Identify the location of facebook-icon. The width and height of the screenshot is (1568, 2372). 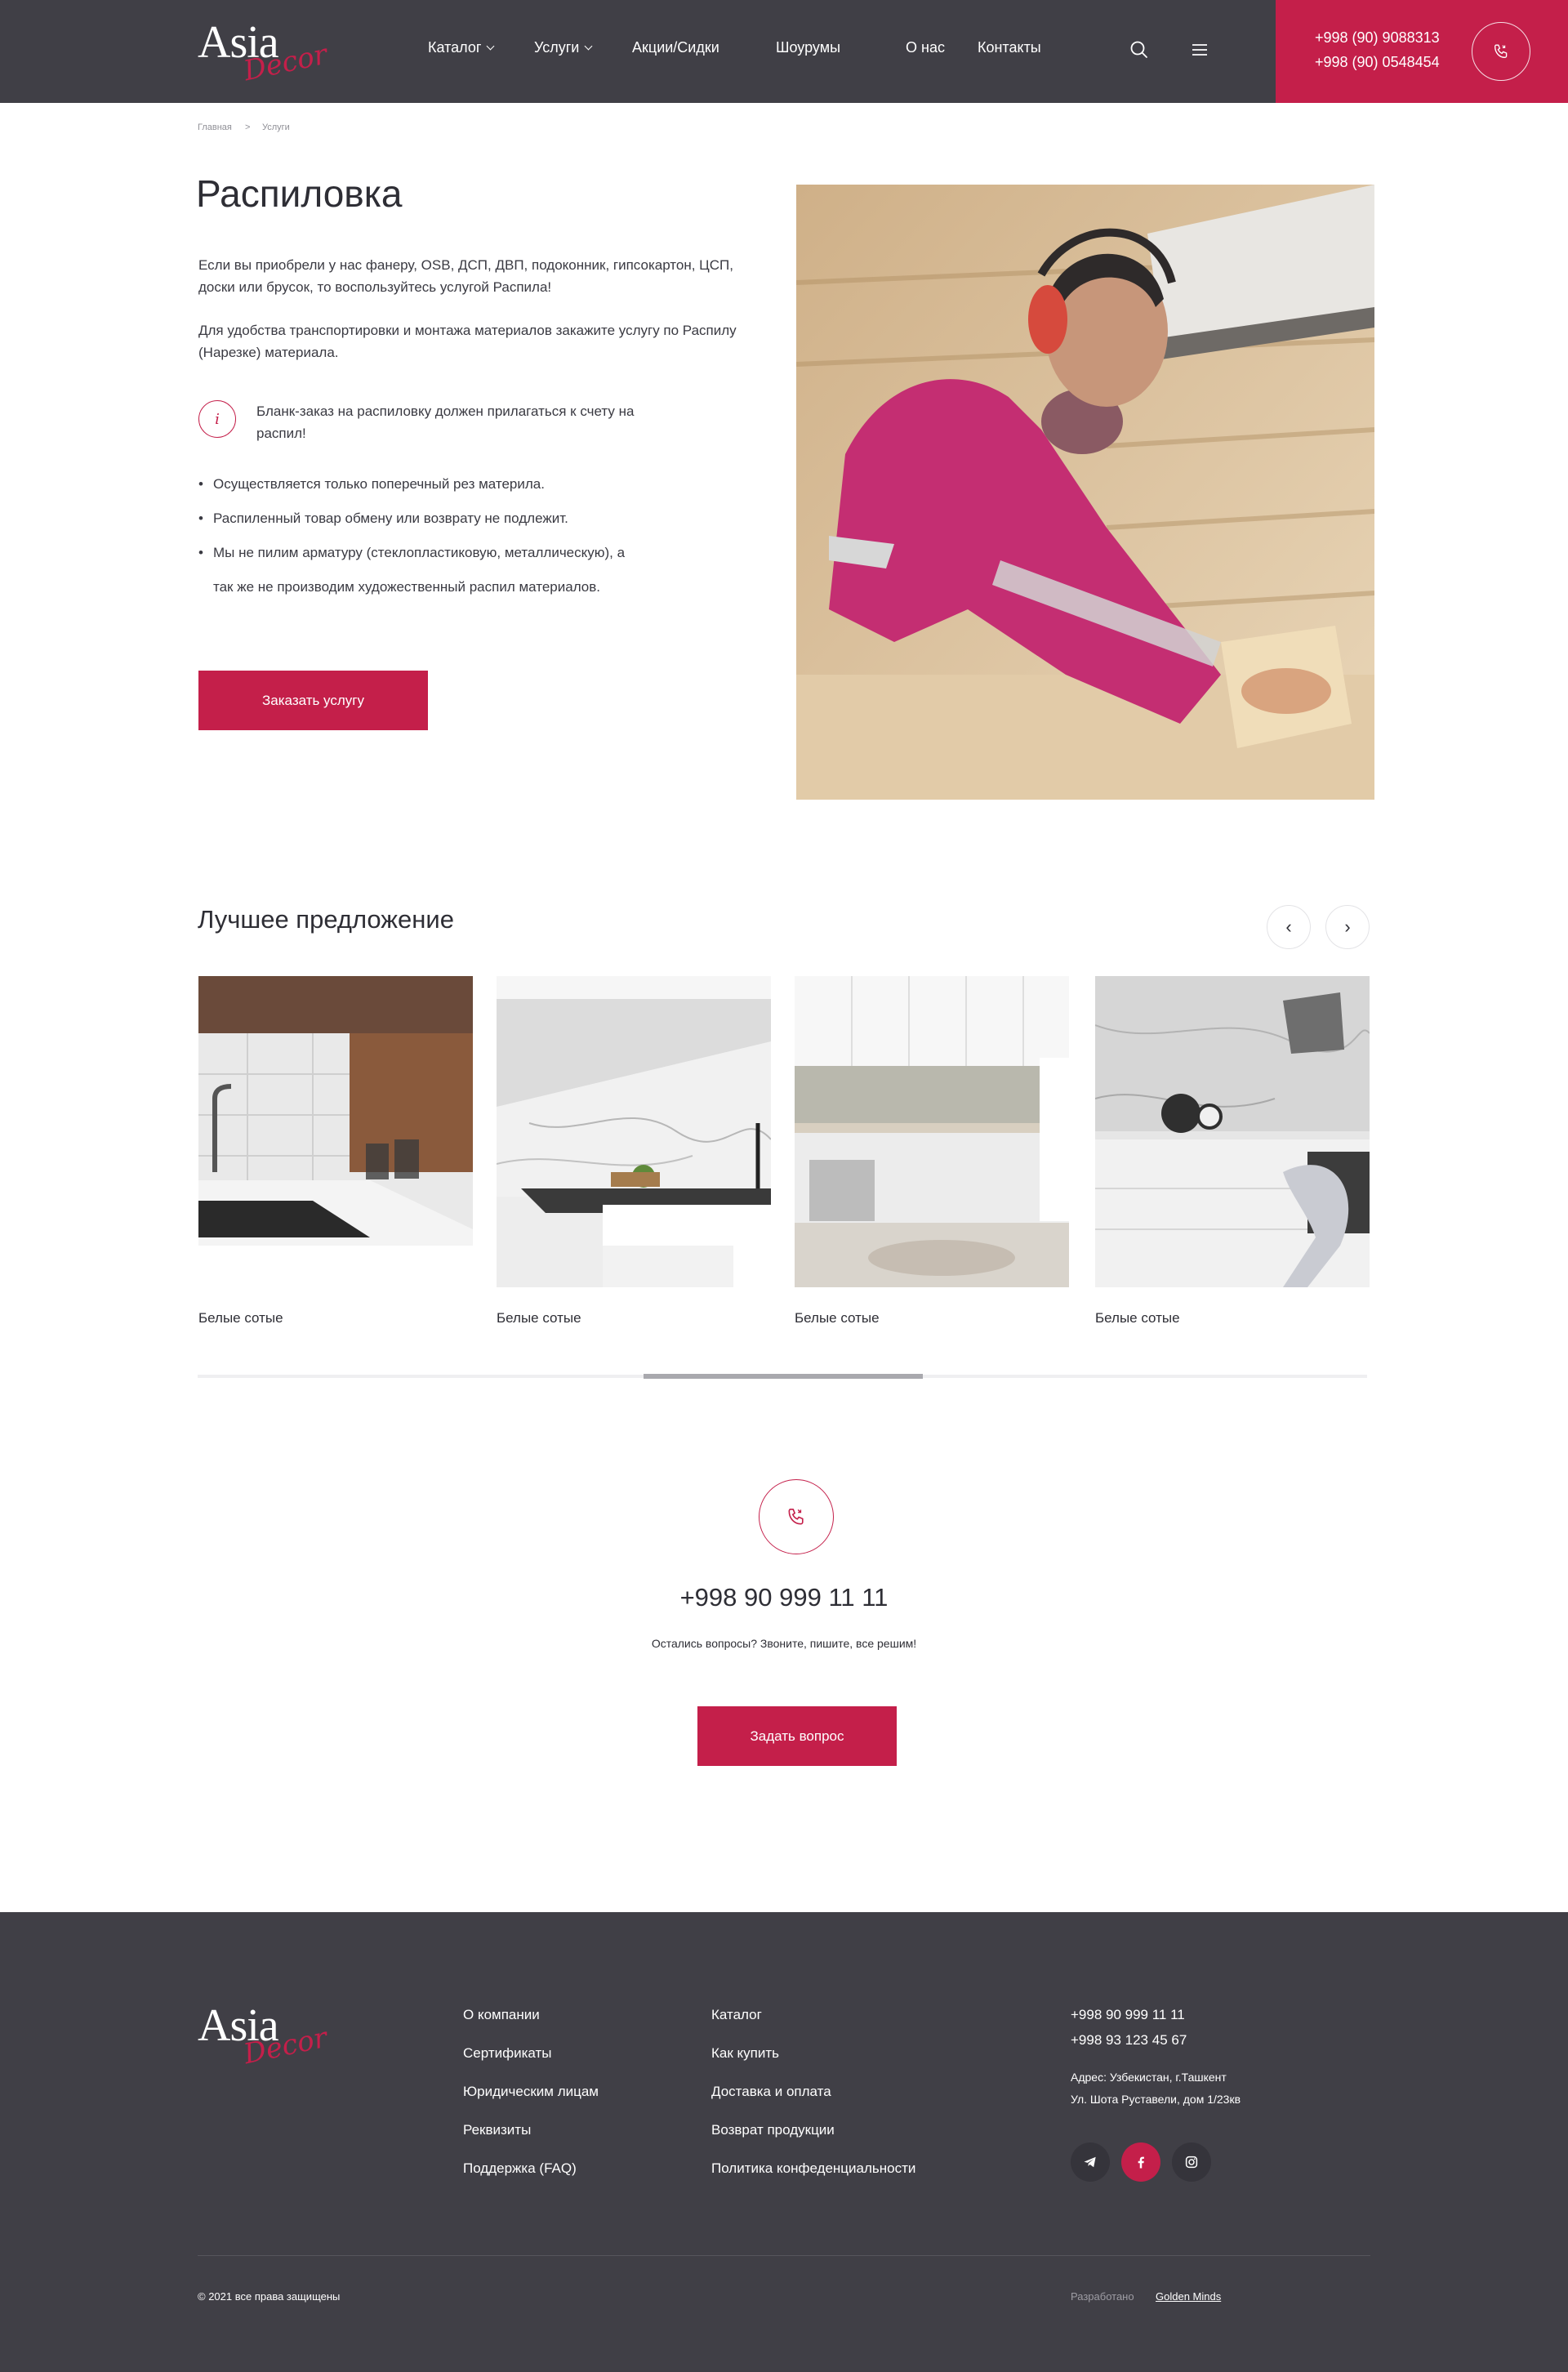
(1140, 2162).